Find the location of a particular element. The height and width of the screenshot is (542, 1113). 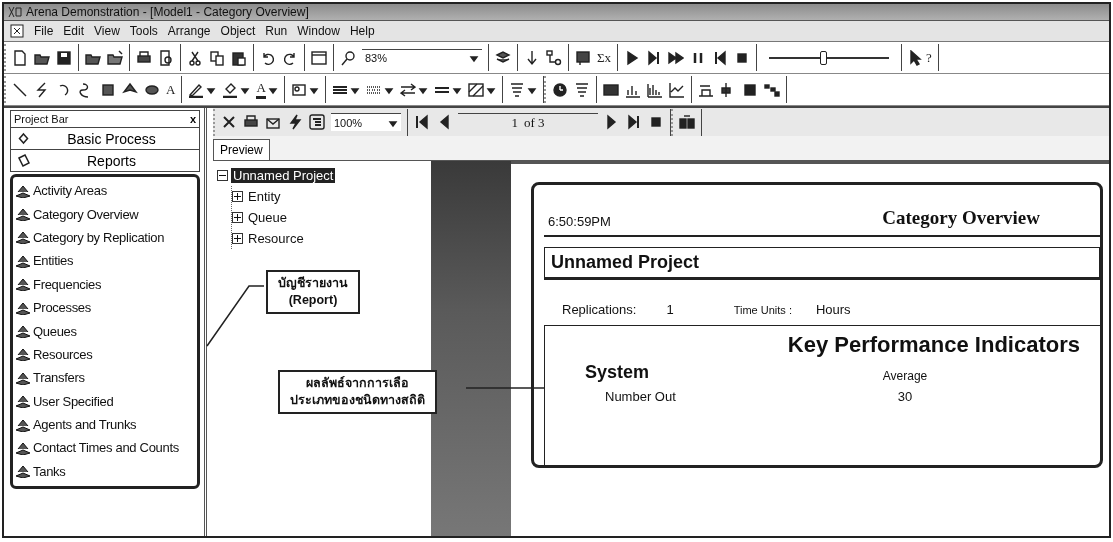

app-icon is located at coordinates (15, 12).